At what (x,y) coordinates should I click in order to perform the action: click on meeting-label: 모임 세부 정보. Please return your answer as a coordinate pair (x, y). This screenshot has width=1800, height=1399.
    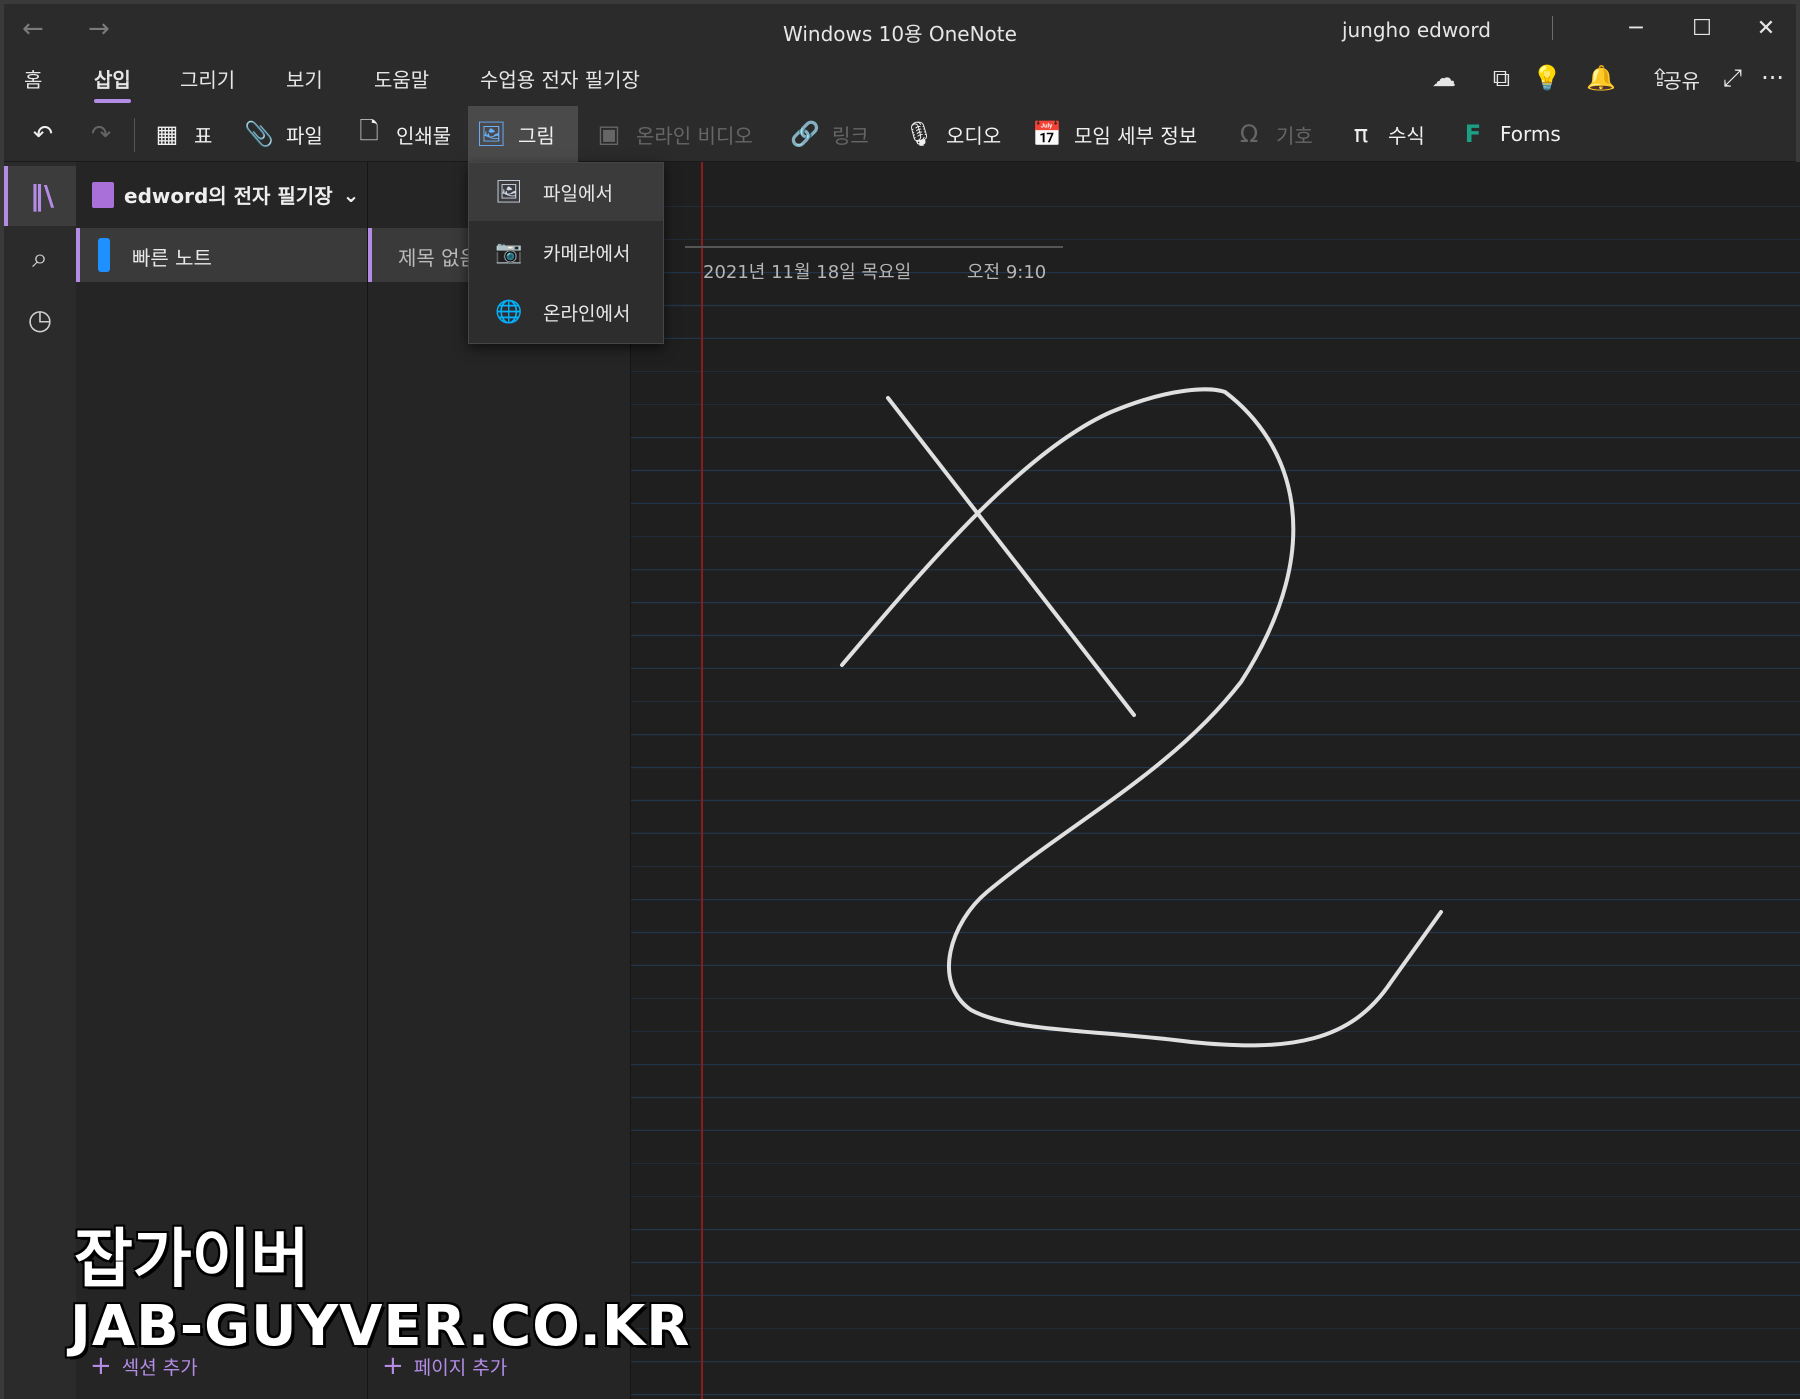
    Looking at the image, I should click on (1136, 135).